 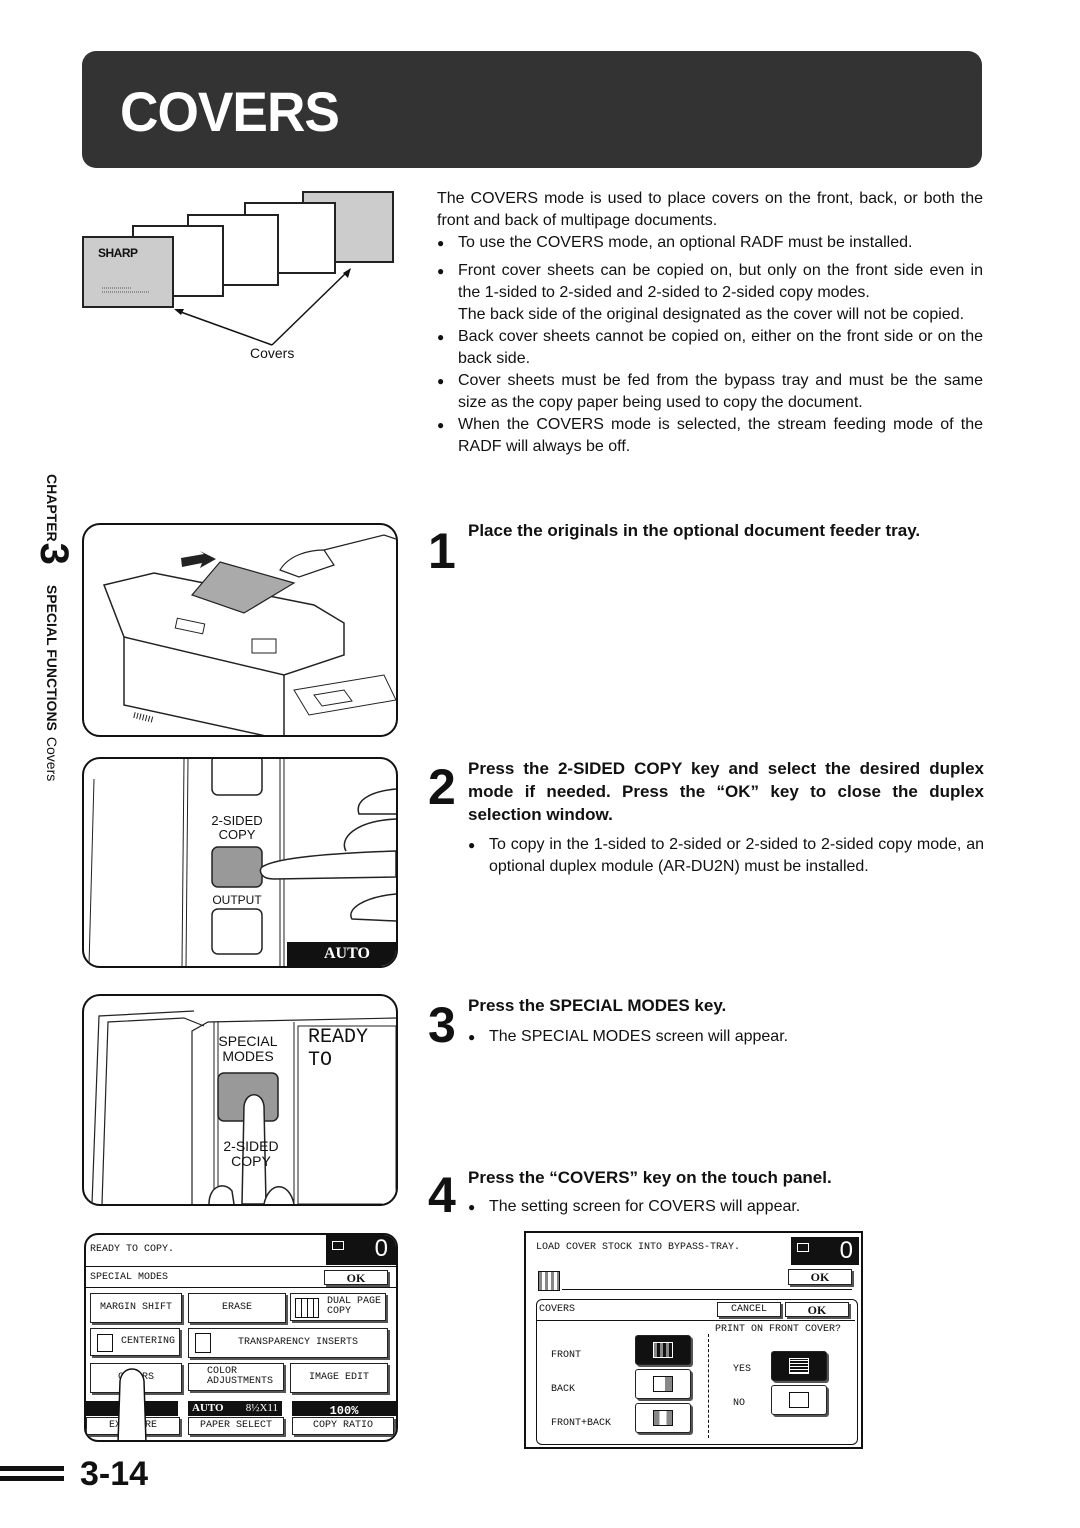 I want to click on key-label-2sided-partial: 2-SIDED COPY, so click(x=251, y=1154).